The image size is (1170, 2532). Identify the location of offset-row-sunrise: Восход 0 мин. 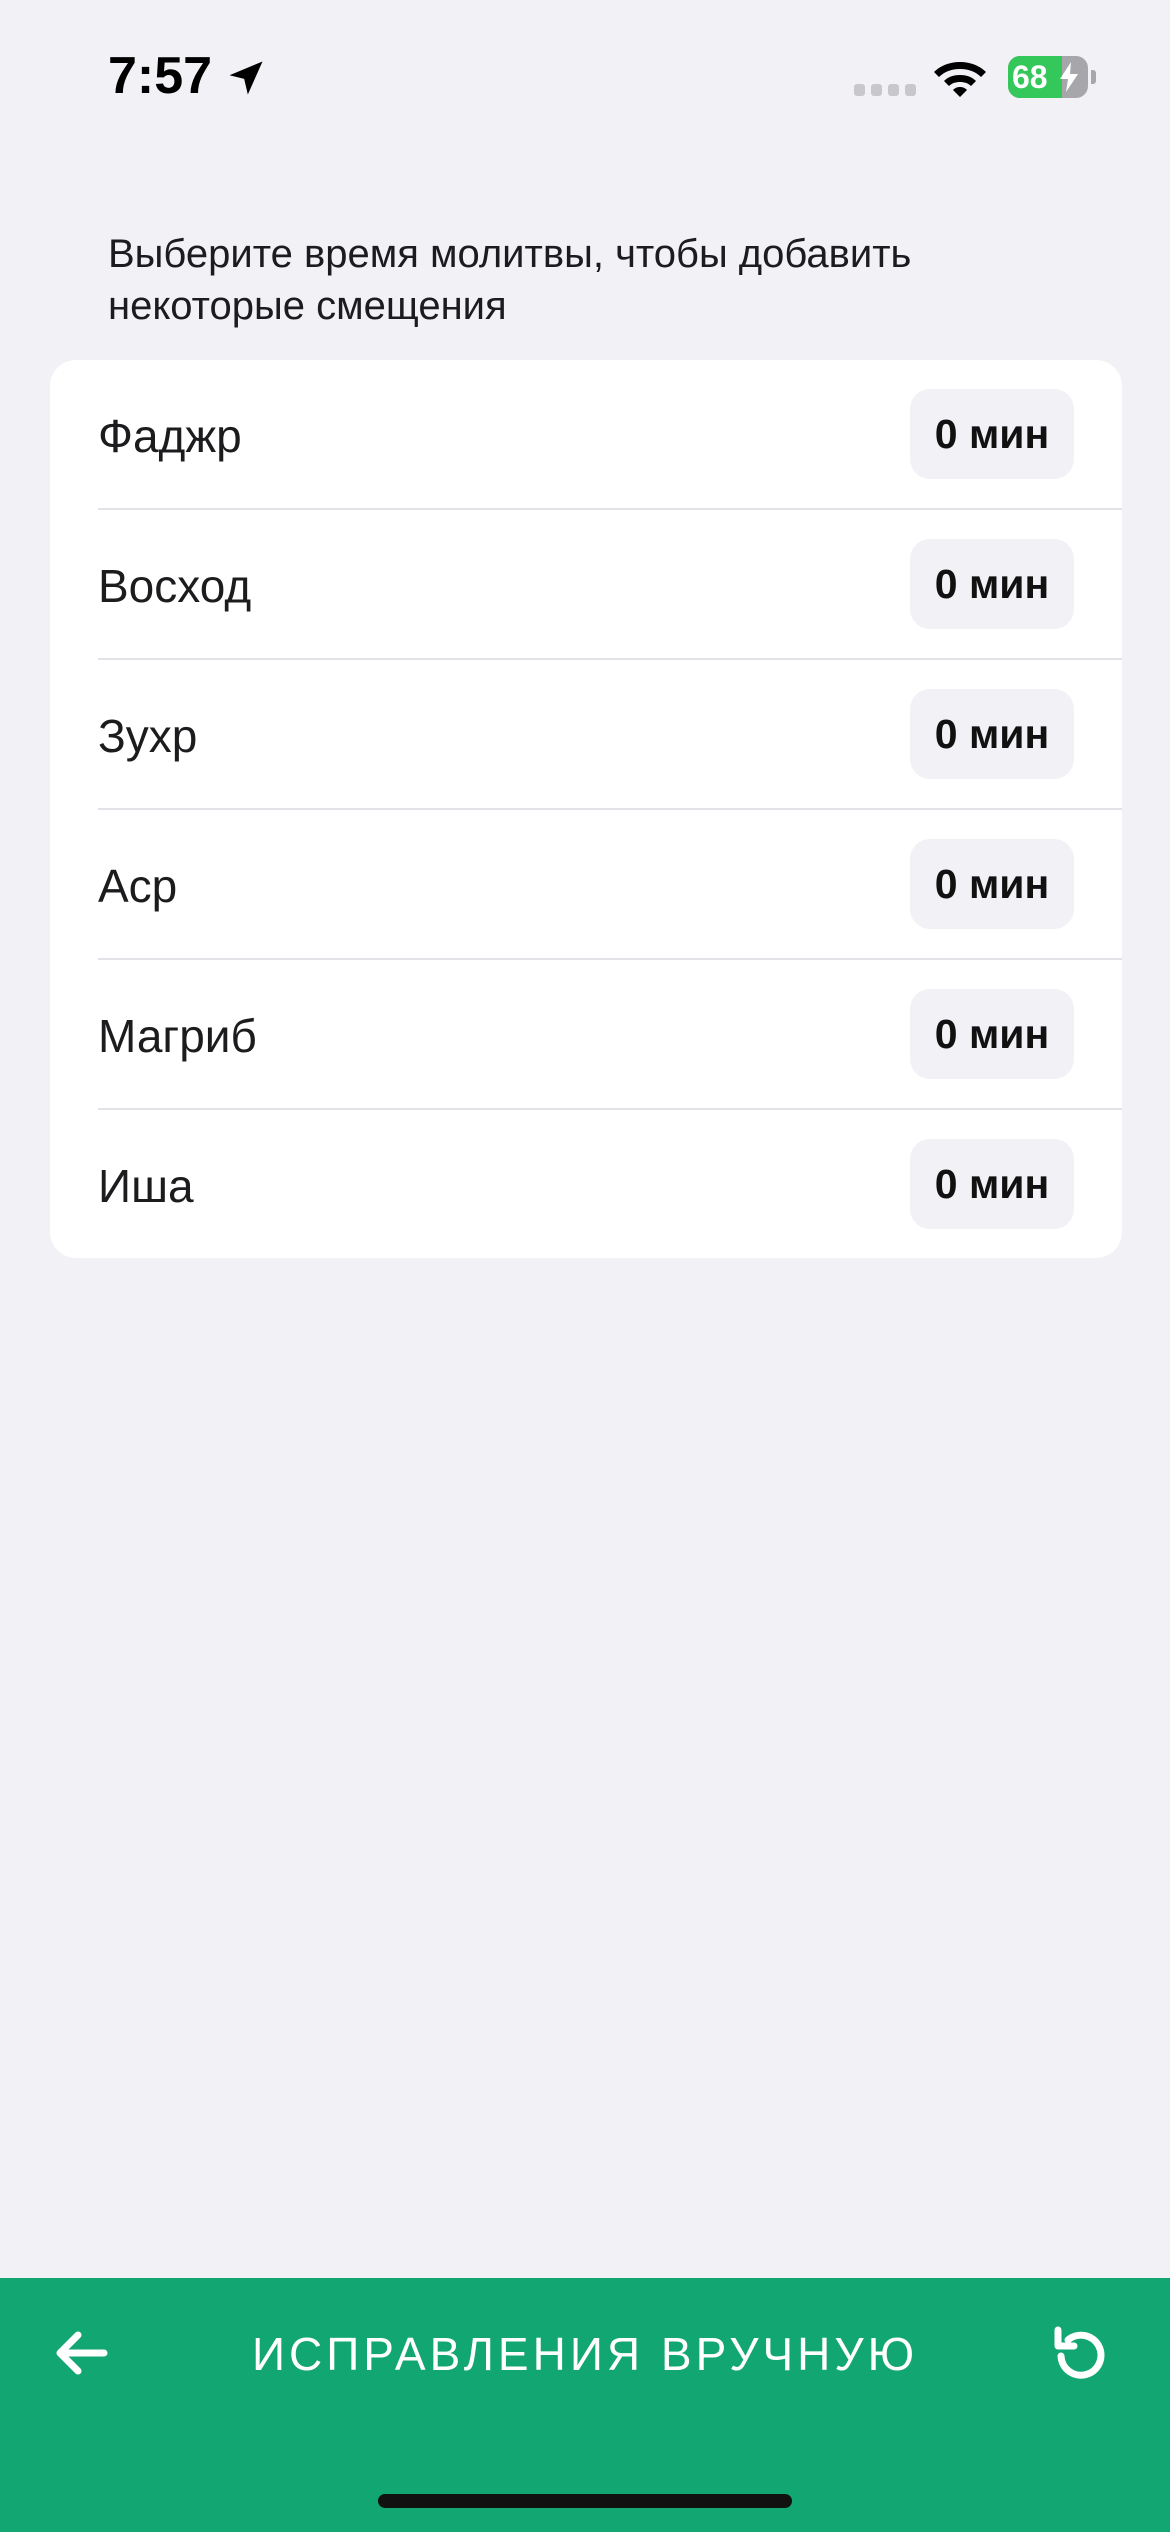
(586, 585).